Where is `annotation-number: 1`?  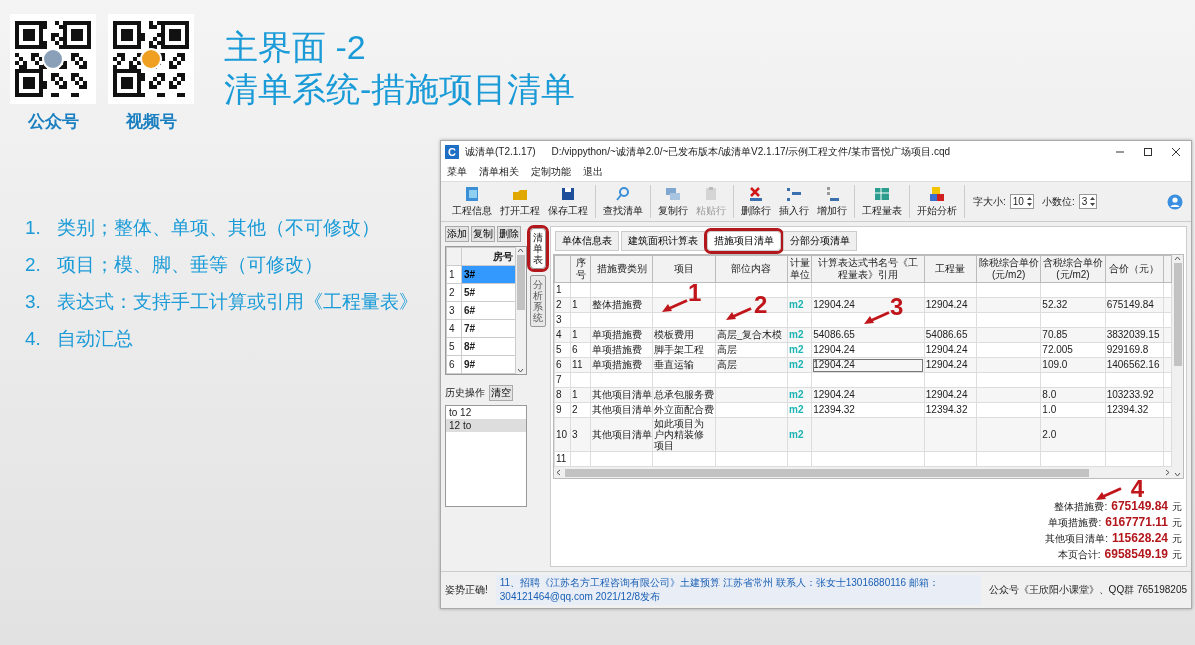 annotation-number: 1 is located at coordinates (695, 293).